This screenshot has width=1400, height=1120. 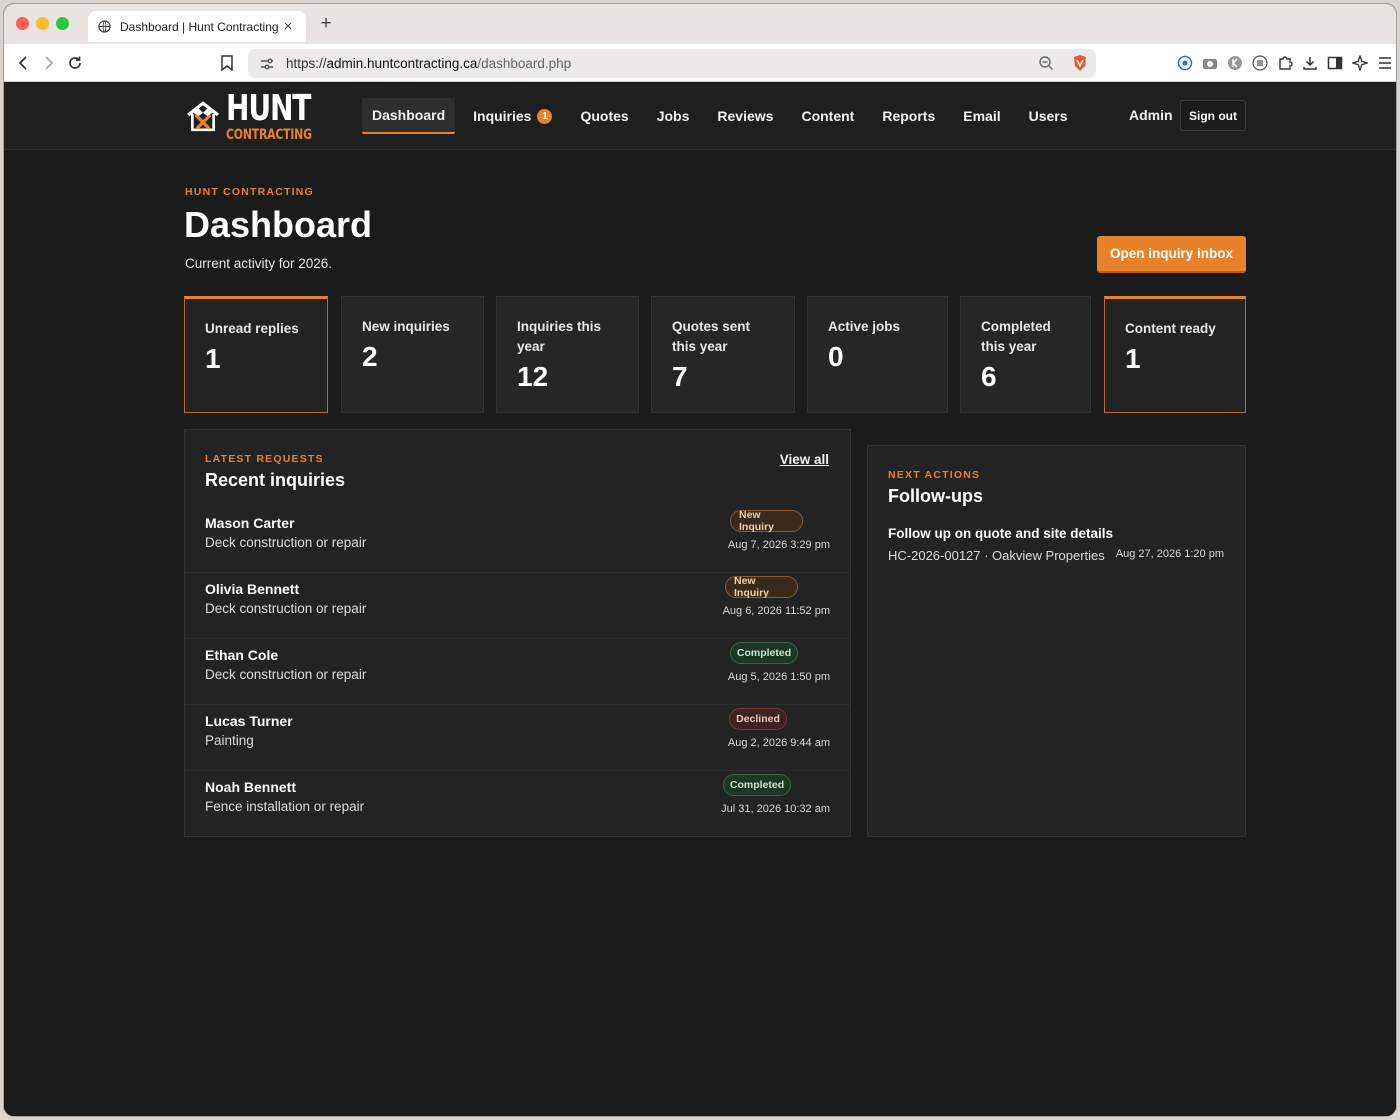 I want to click on extension-icons, so click(x=1285, y=63).